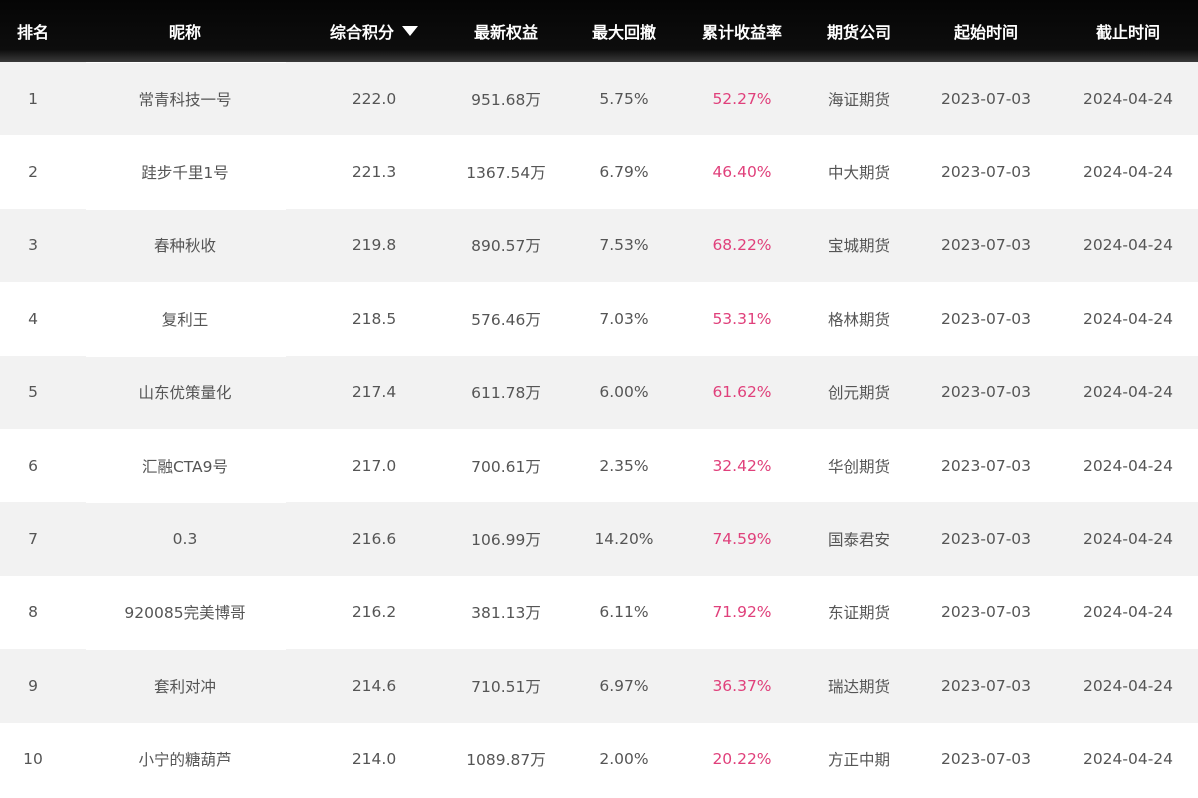 This screenshot has height=798, width=1198. What do you see at coordinates (374, 465) in the screenshot?
I see `score-cell: 217.0` at bounding box center [374, 465].